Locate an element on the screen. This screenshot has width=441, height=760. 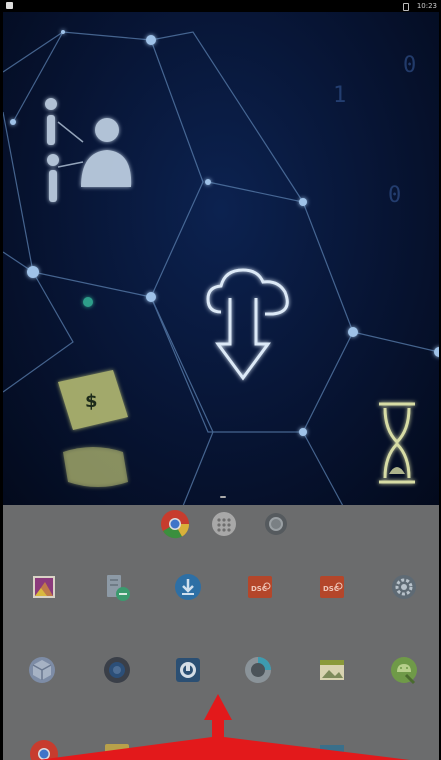
cube-icon is located at coordinates (42, 670).